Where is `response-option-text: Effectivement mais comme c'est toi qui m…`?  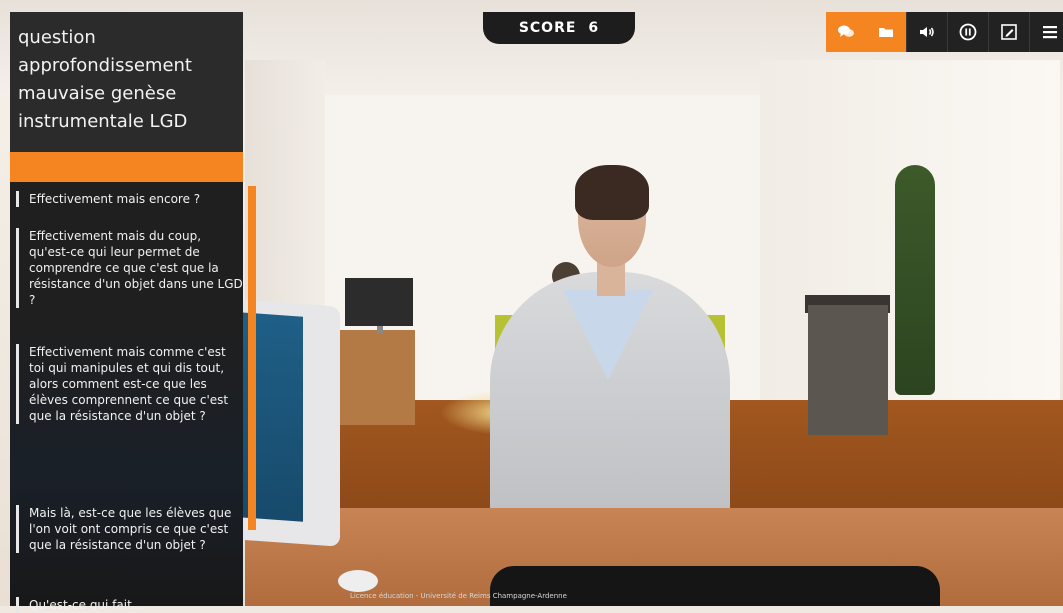 response-option-text: Effectivement mais comme c'est toi qui m… is located at coordinates (129, 384).